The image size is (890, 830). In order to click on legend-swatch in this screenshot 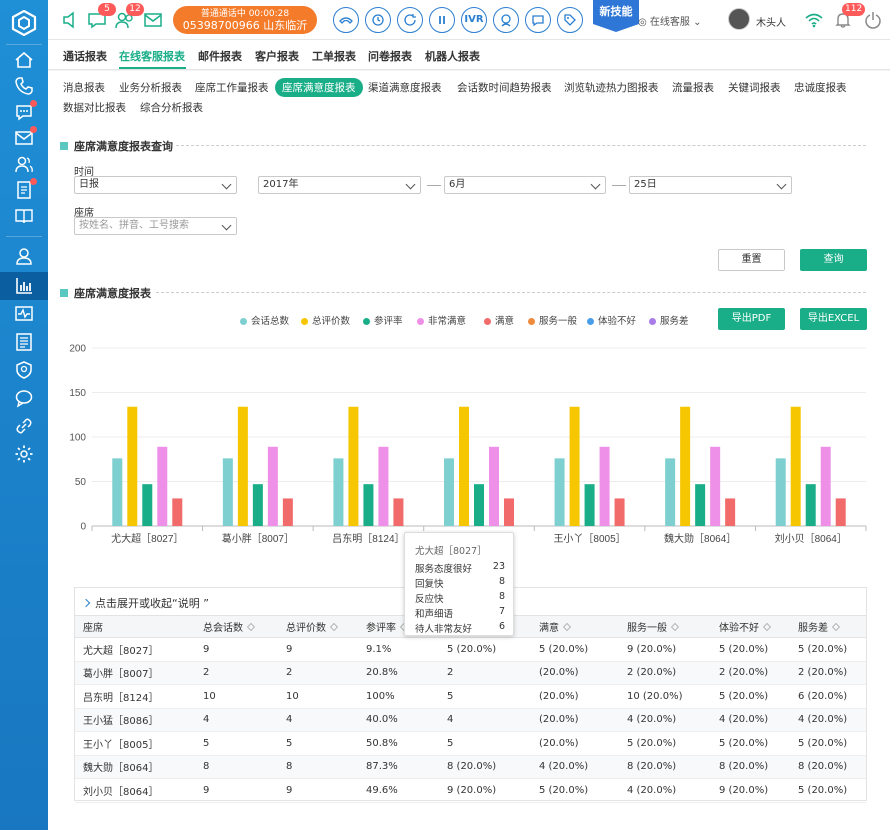, I will do `click(487, 321)`.